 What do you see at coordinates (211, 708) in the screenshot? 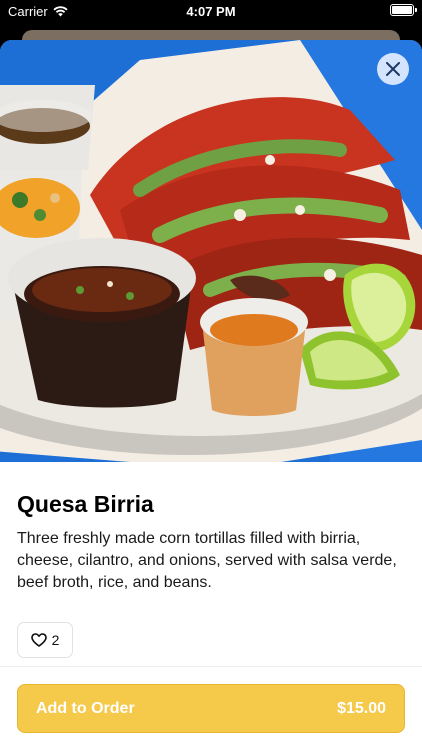
I see `add-to-order-button: Add to Order $15.00` at bounding box center [211, 708].